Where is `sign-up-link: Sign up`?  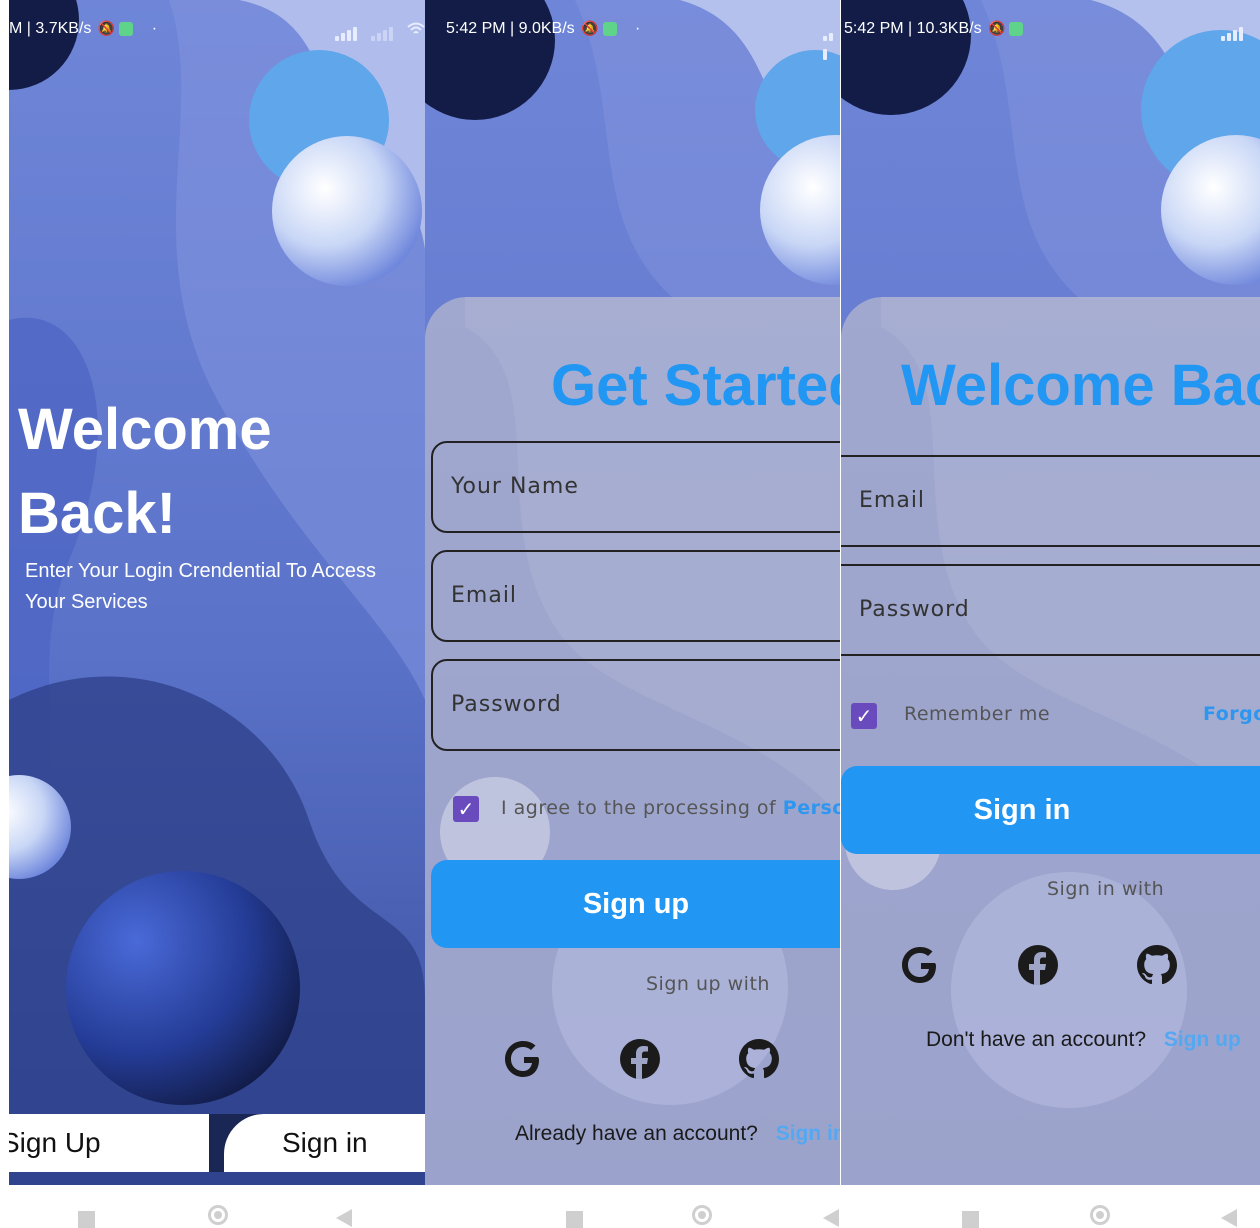
sign-up-link: Sign up is located at coordinates (1202, 1039).